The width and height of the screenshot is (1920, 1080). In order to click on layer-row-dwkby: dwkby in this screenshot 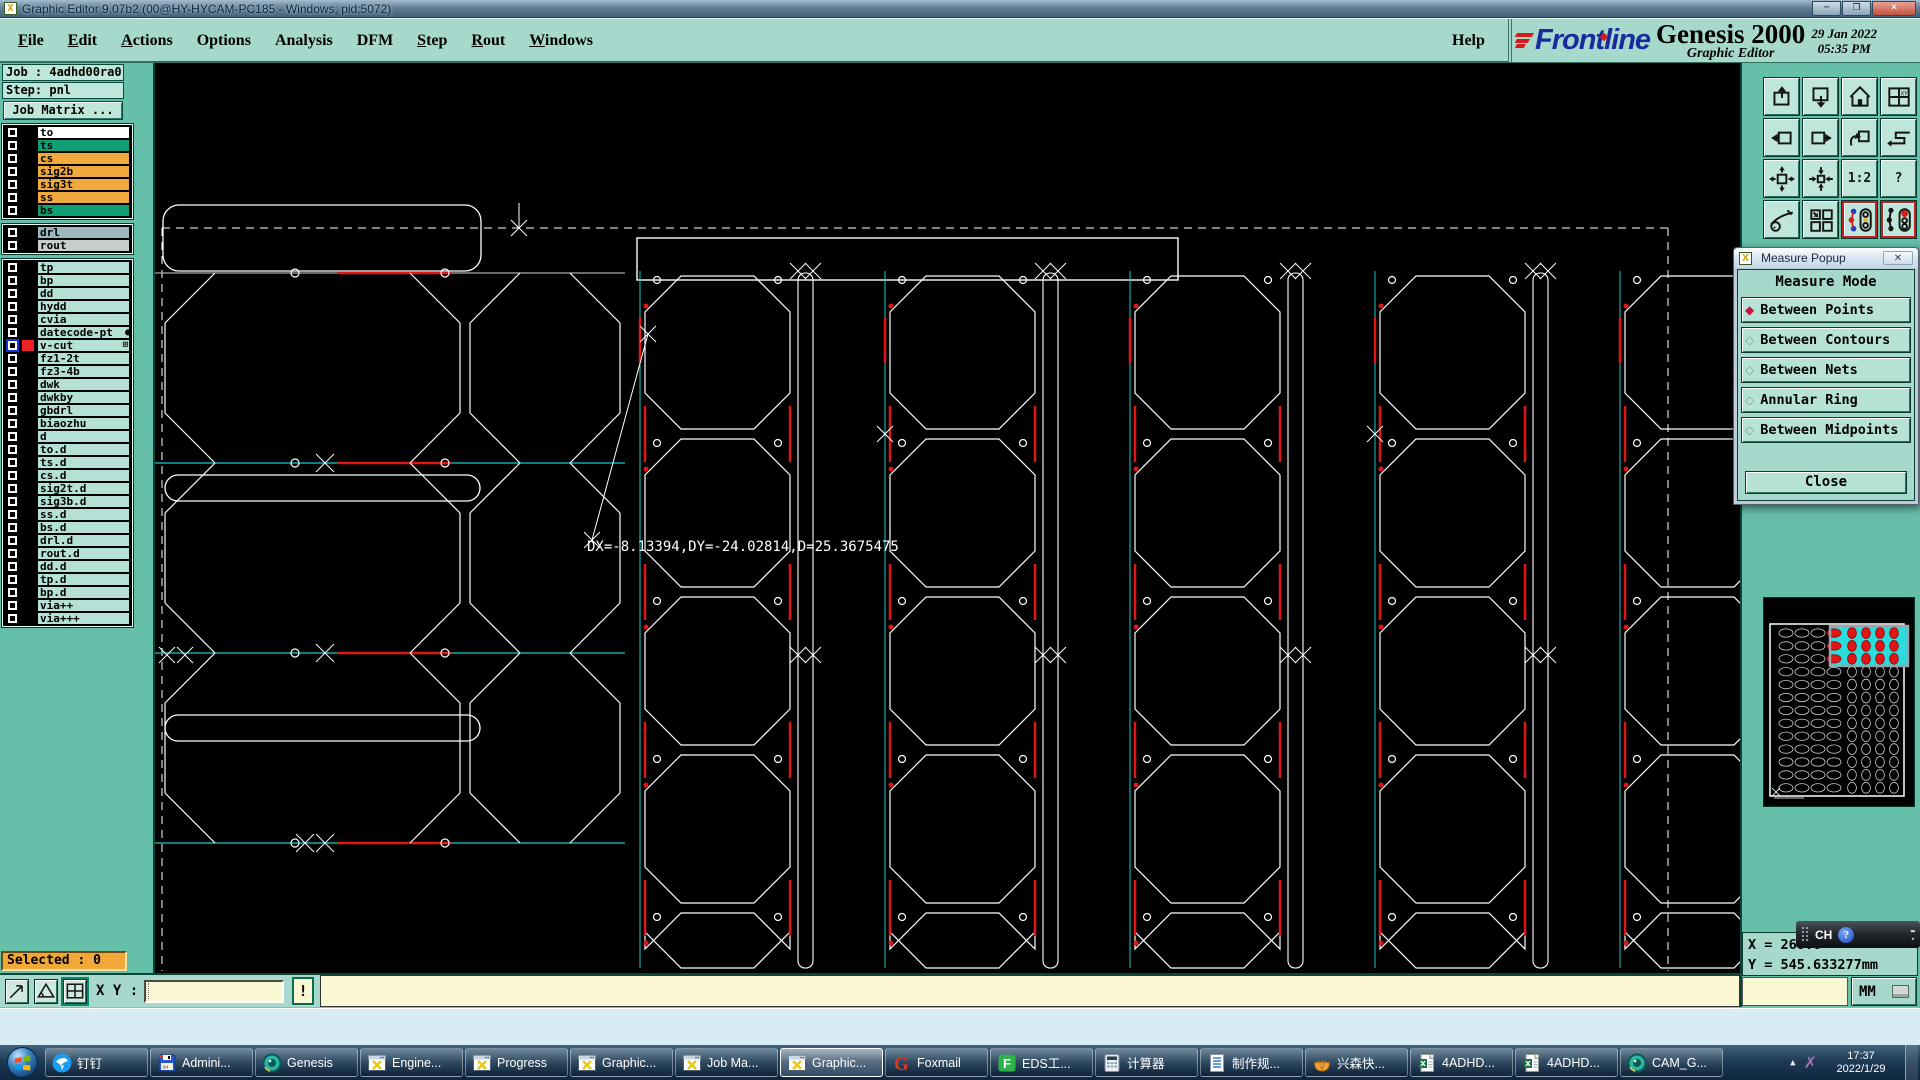, I will do `click(67, 397)`.